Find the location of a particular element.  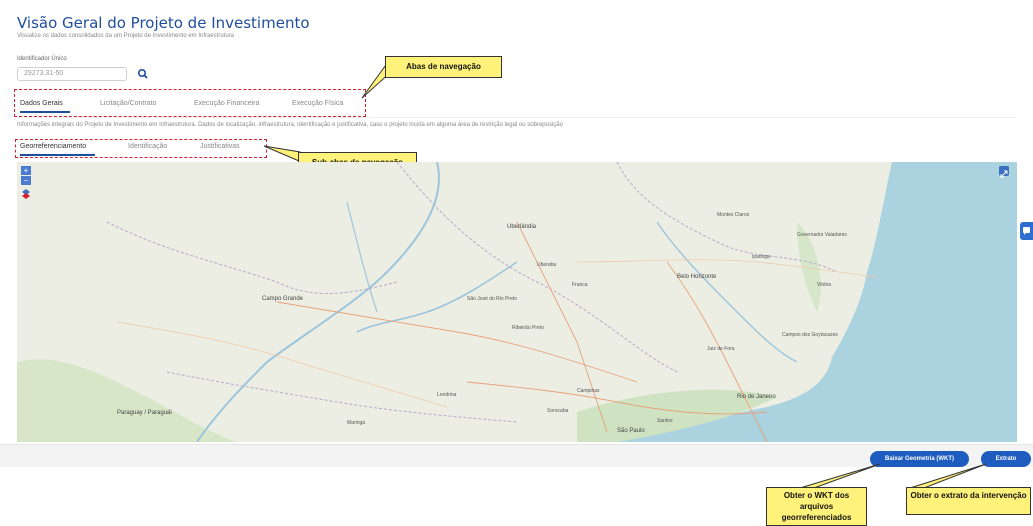

expand-icon is located at coordinates (1004, 174).